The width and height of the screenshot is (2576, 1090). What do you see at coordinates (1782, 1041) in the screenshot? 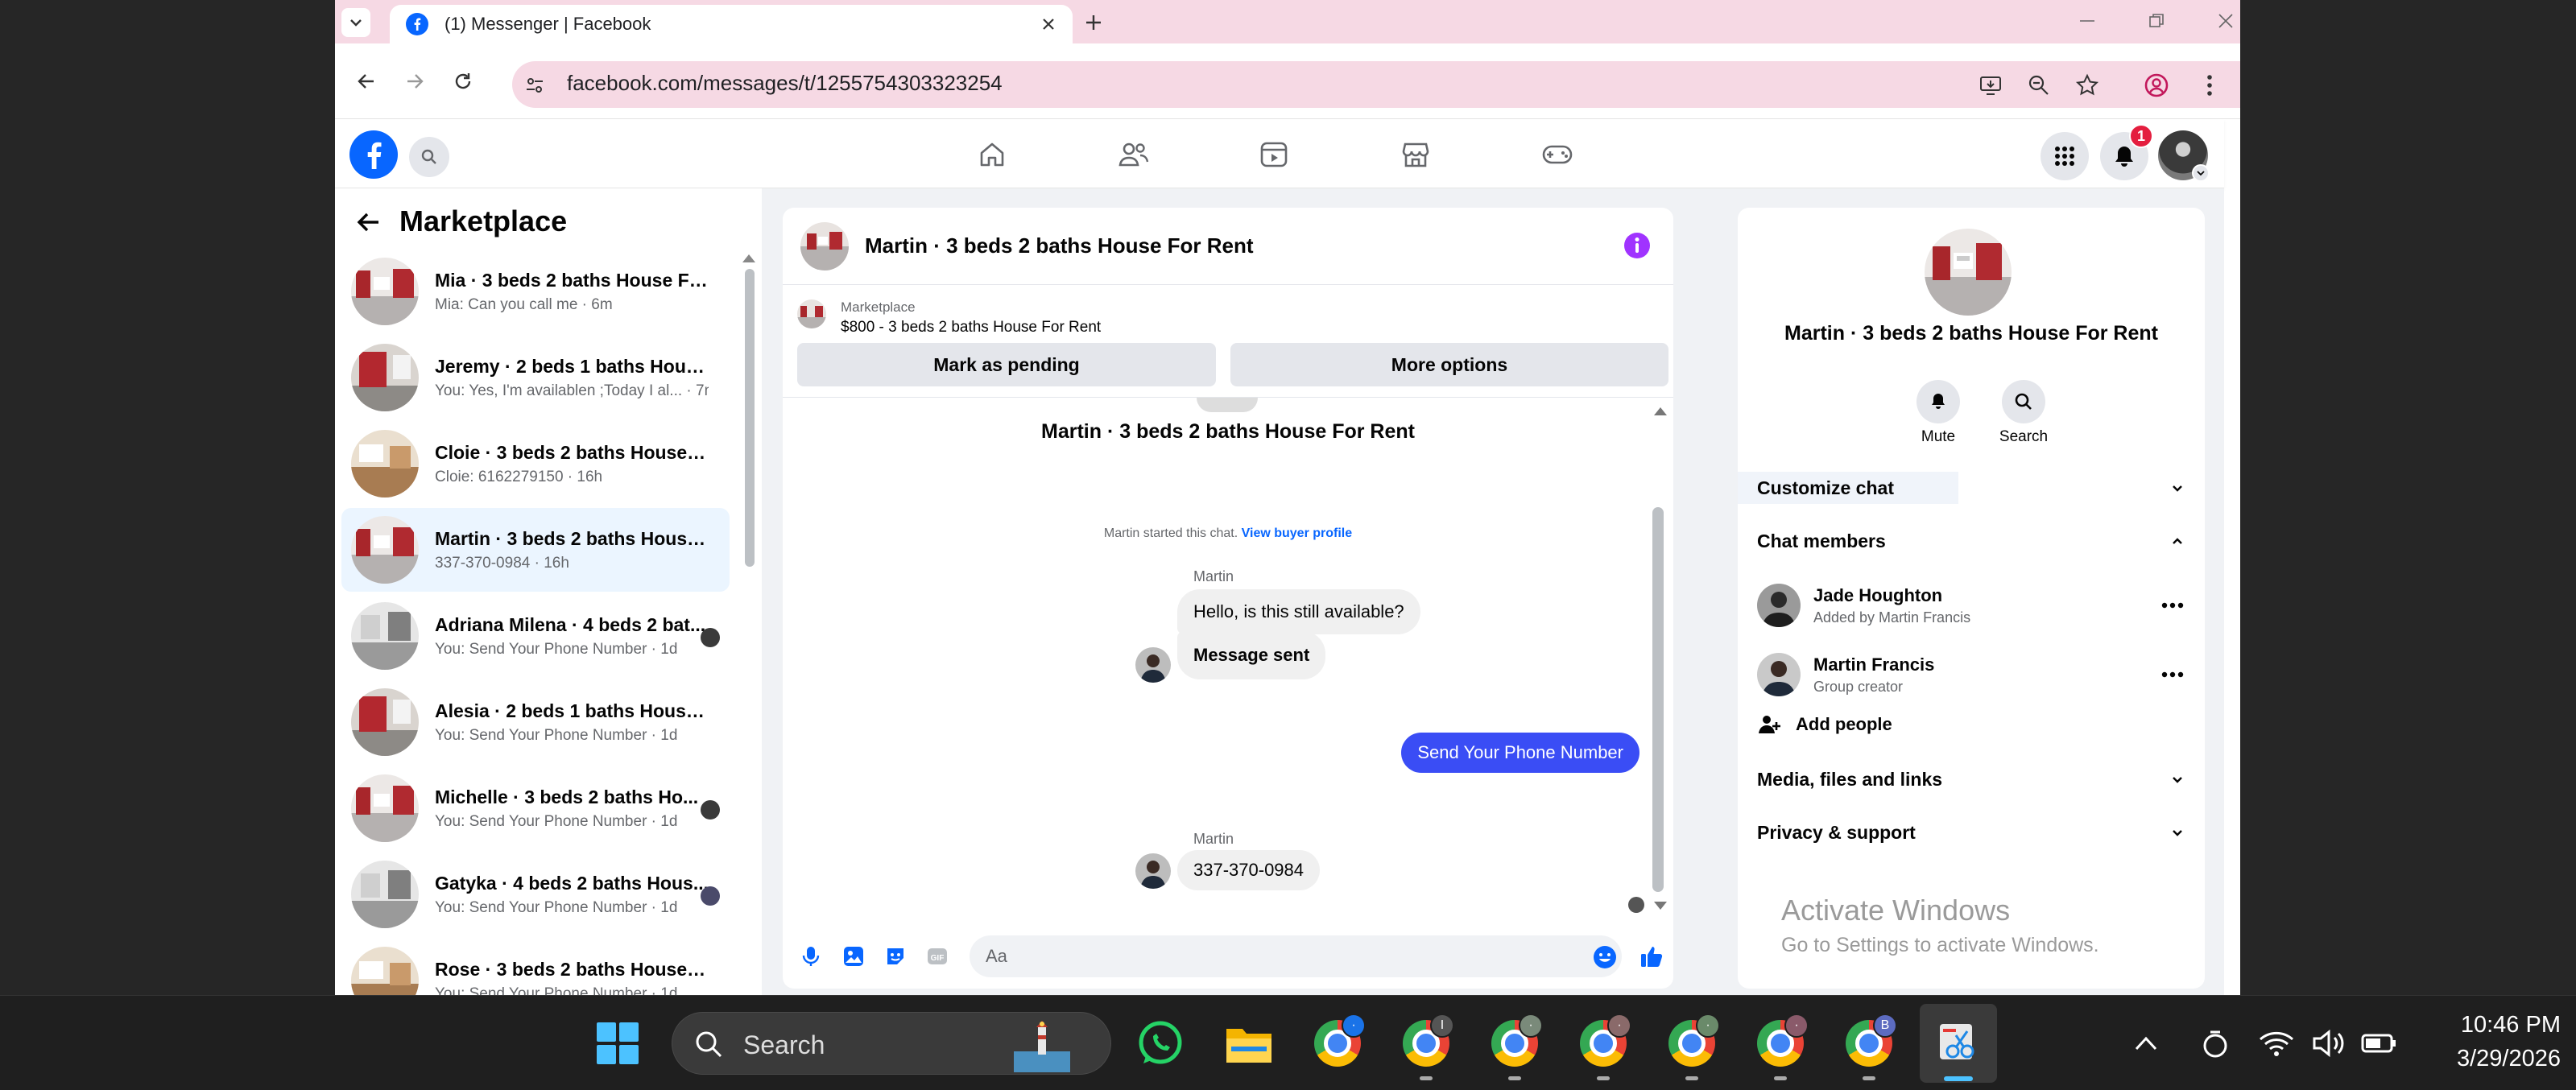
I see `chrome-profile-5-icon: ·` at bounding box center [1782, 1041].